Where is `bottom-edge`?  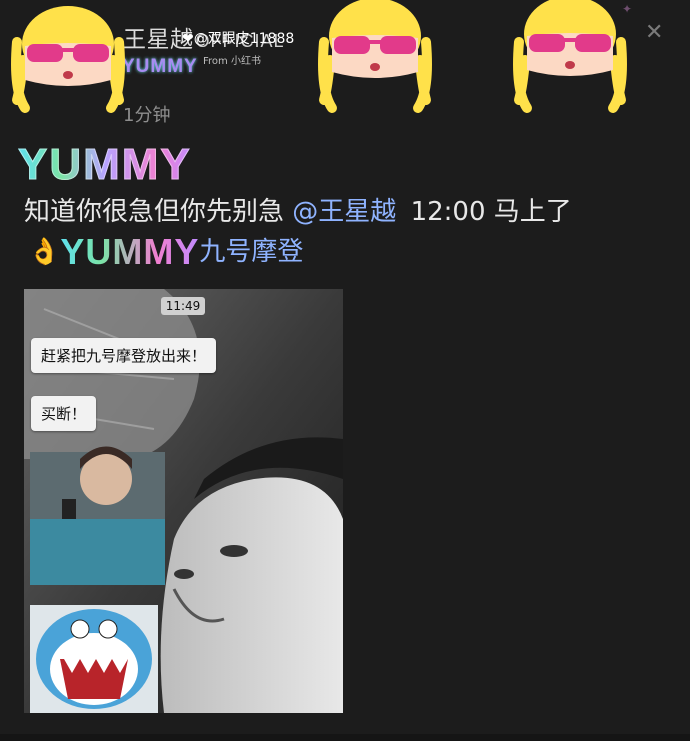
bottom-edge is located at coordinates (345, 737).